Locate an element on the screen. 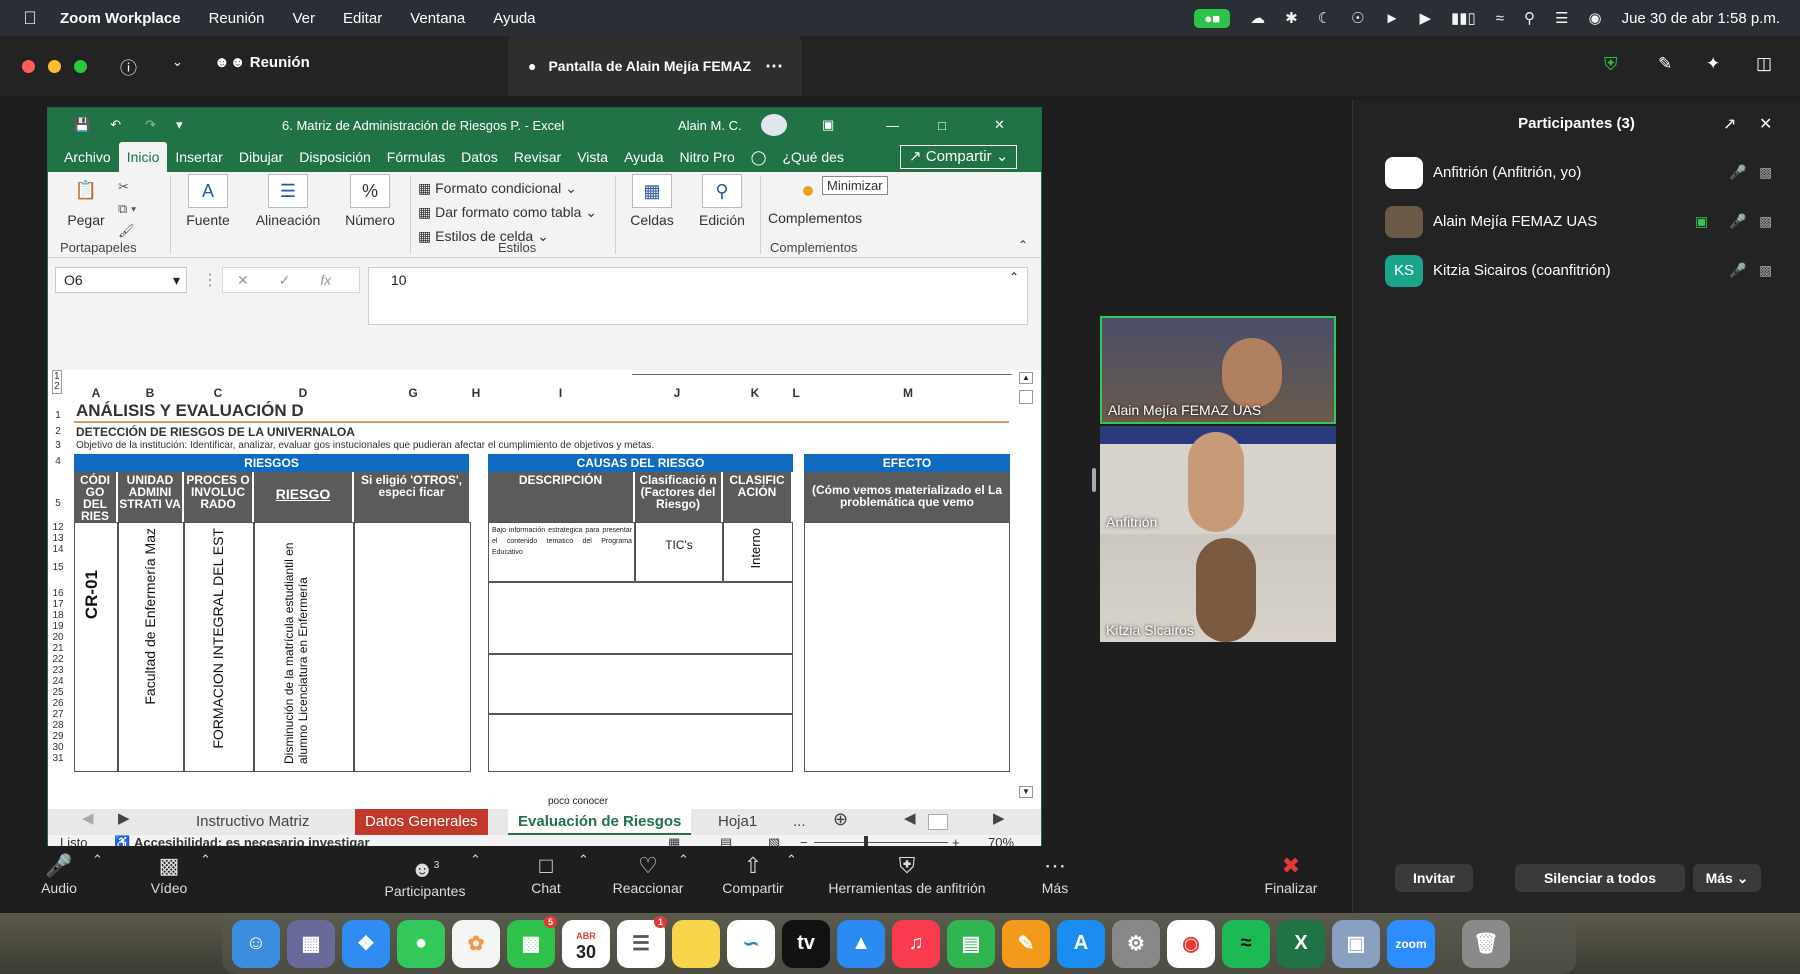 Image resolution: width=1800 pixels, height=974 pixels. chevron-down-icon: ⌄ is located at coordinates (177, 62).